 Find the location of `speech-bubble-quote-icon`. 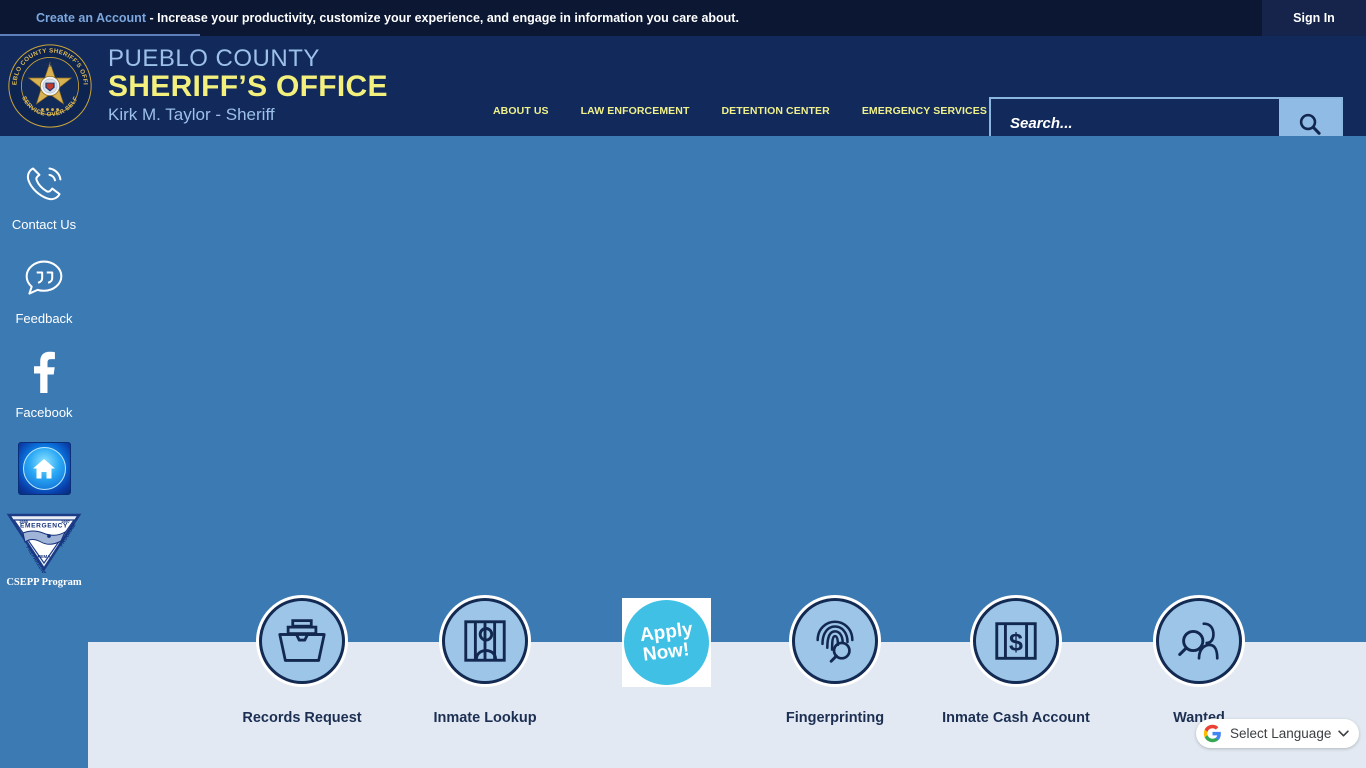

speech-bubble-quote-icon is located at coordinates (44, 277).